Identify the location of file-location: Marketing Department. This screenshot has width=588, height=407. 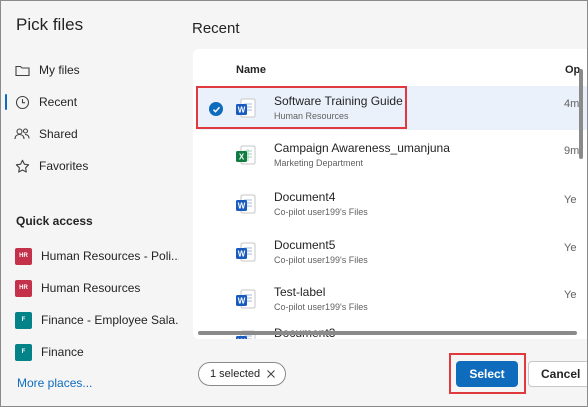
(319, 163).